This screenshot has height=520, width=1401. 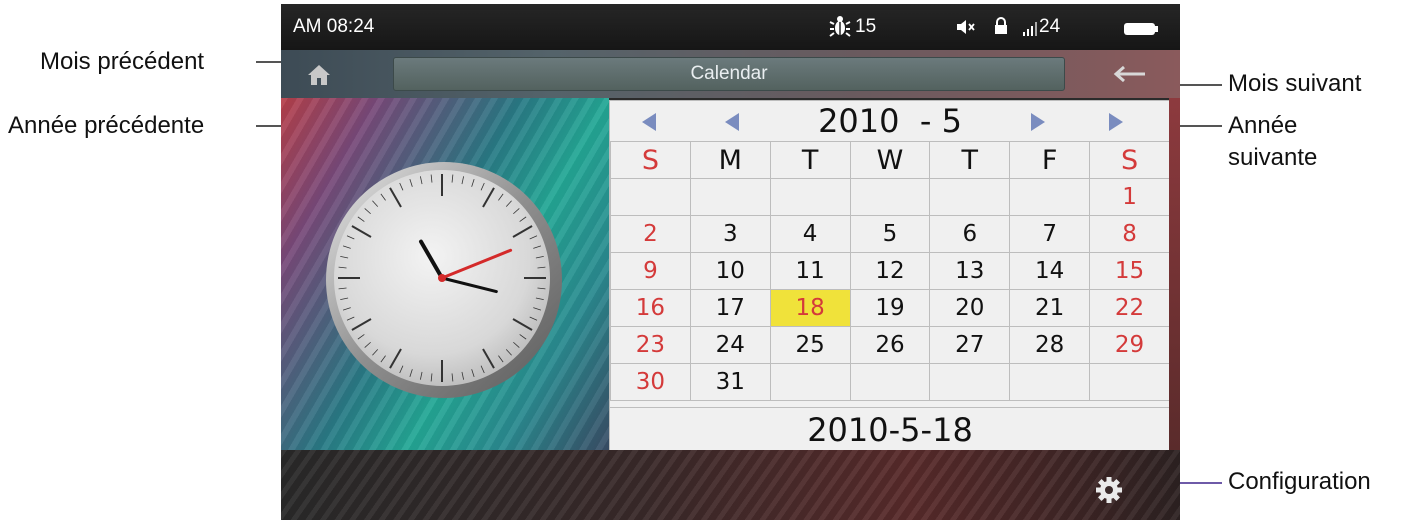 I want to click on day-cell-today: 18, so click(x=810, y=308).